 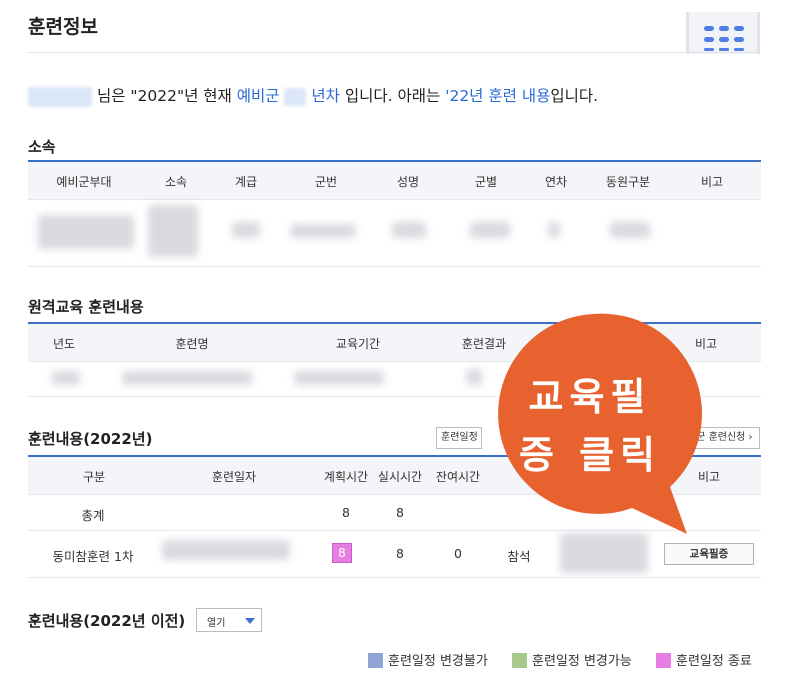 What do you see at coordinates (234, 477) in the screenshot?
I see `col-training-date: 훈련일자` at bounding box center [234, 477].